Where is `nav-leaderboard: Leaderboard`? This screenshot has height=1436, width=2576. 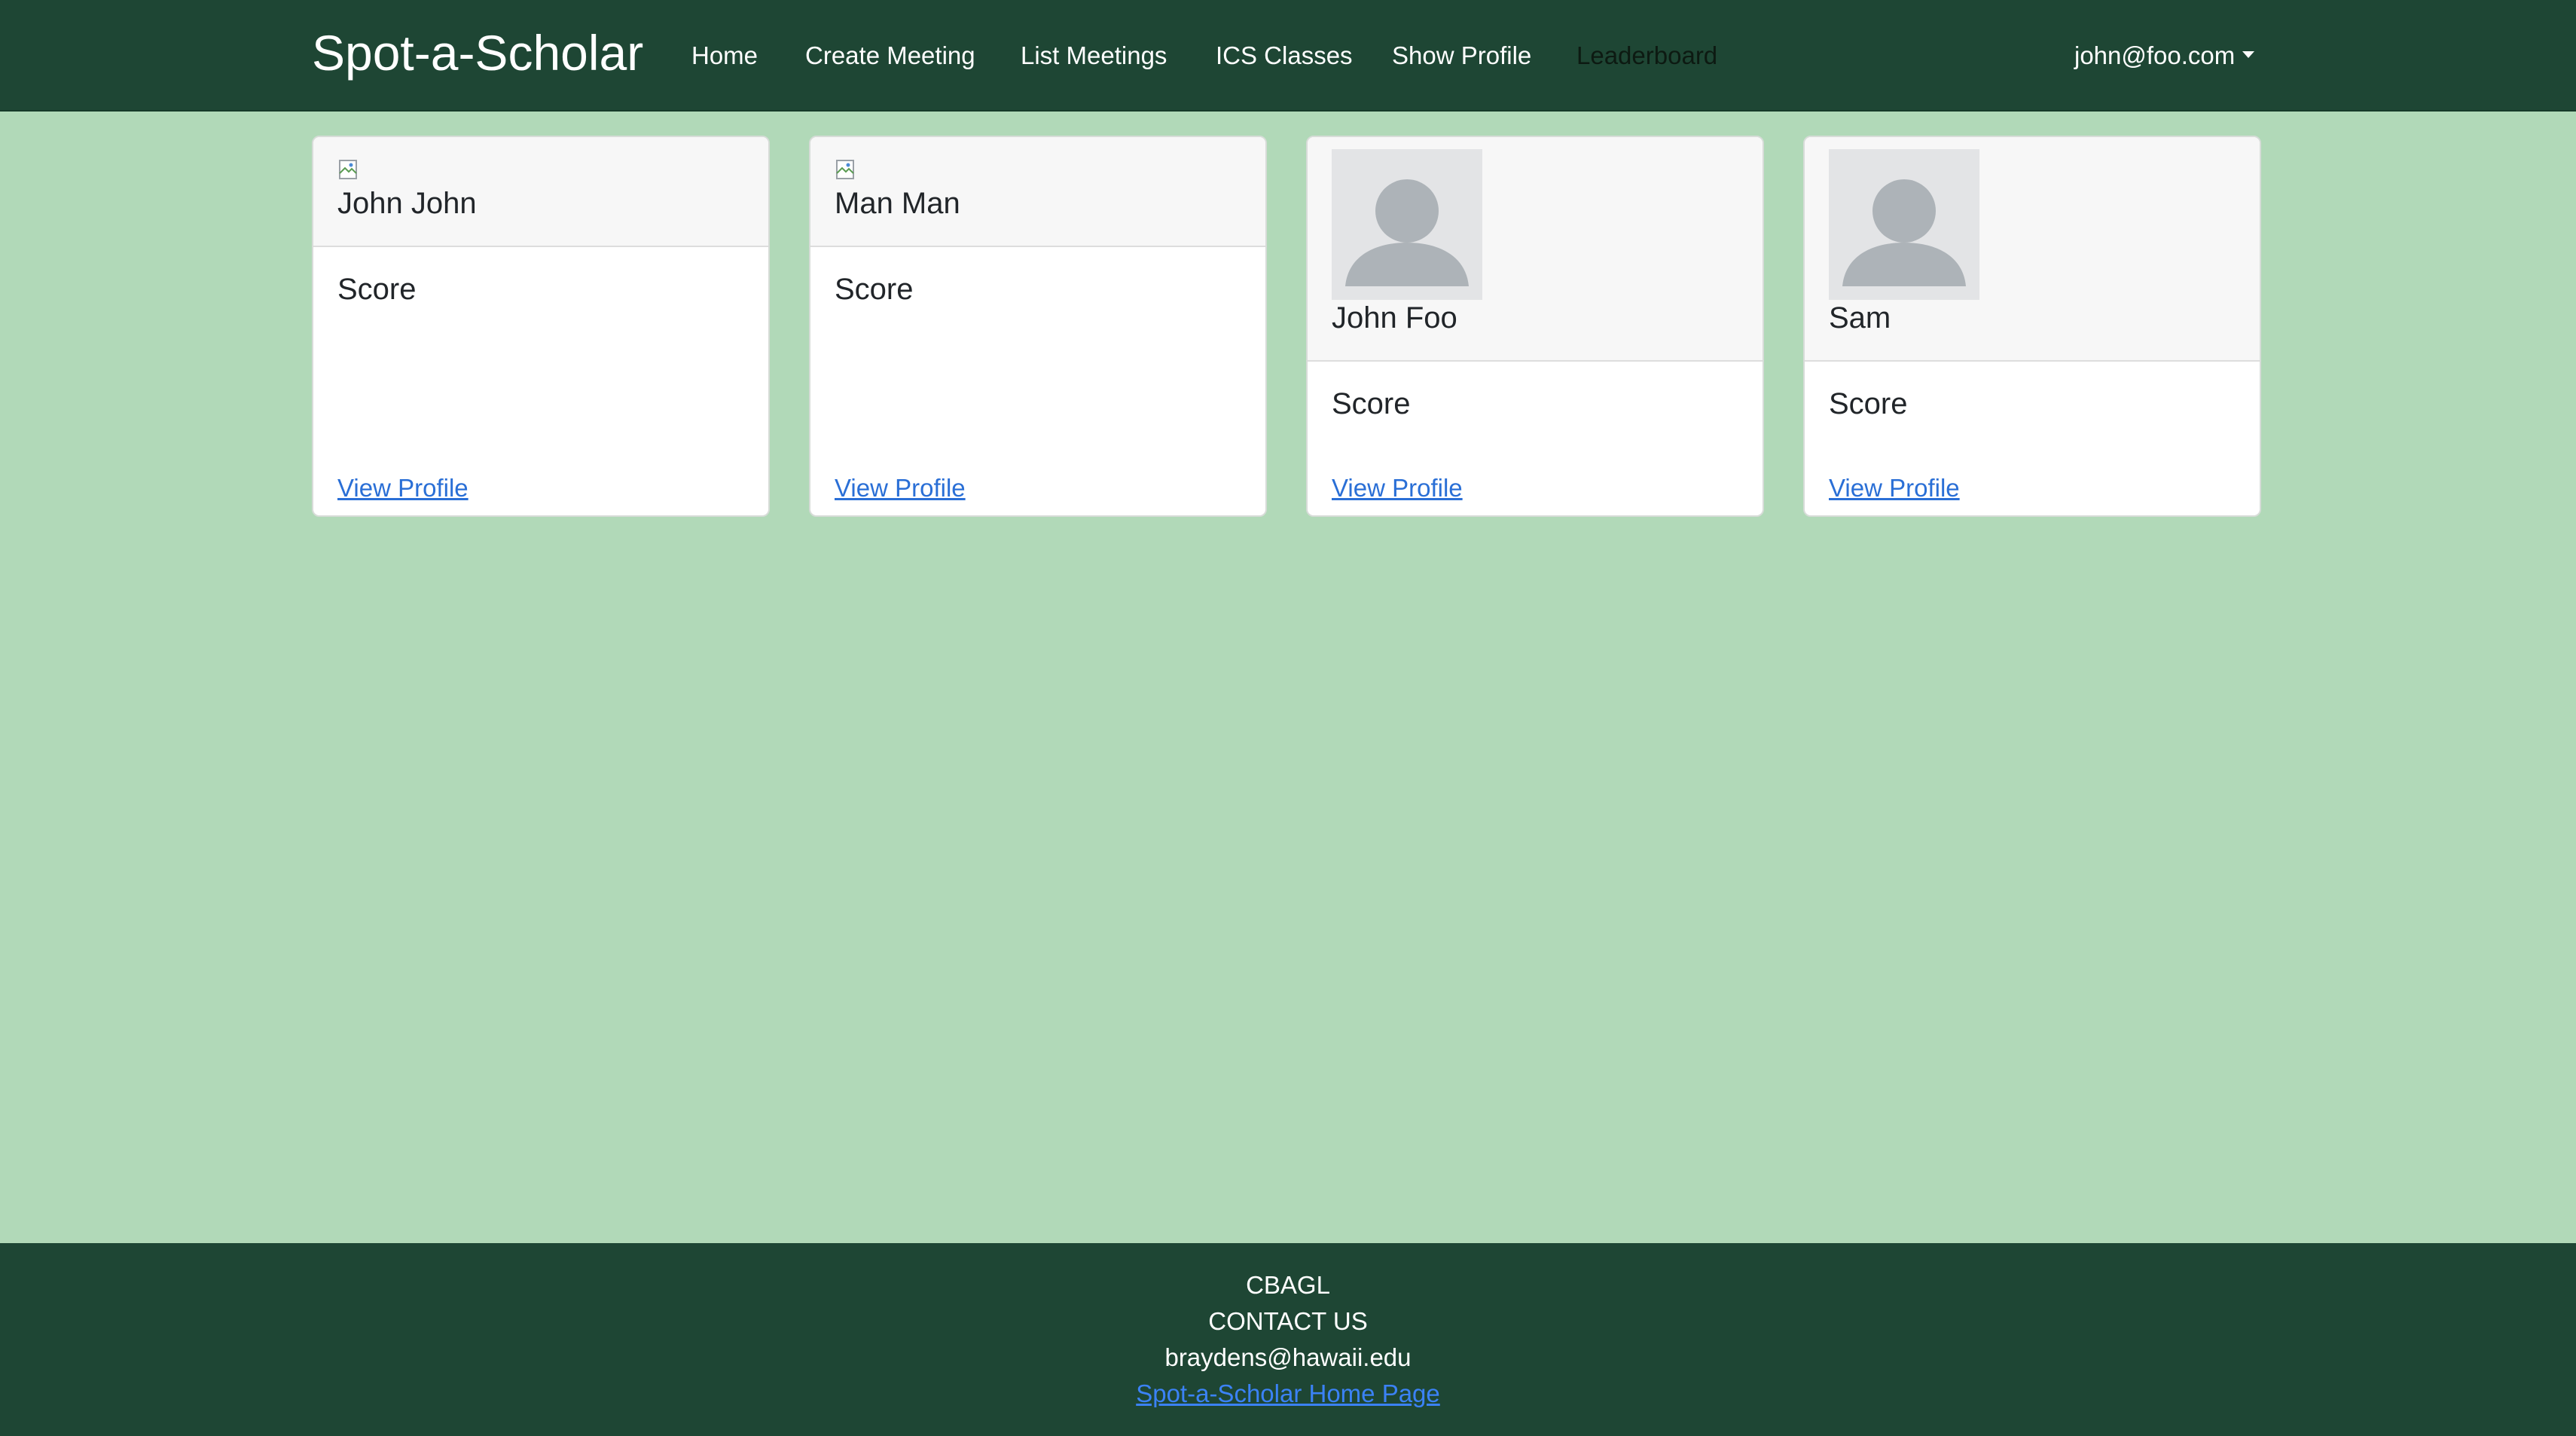
nav-leaderboard: Leaderboard is located at coordinates (1647, 56).